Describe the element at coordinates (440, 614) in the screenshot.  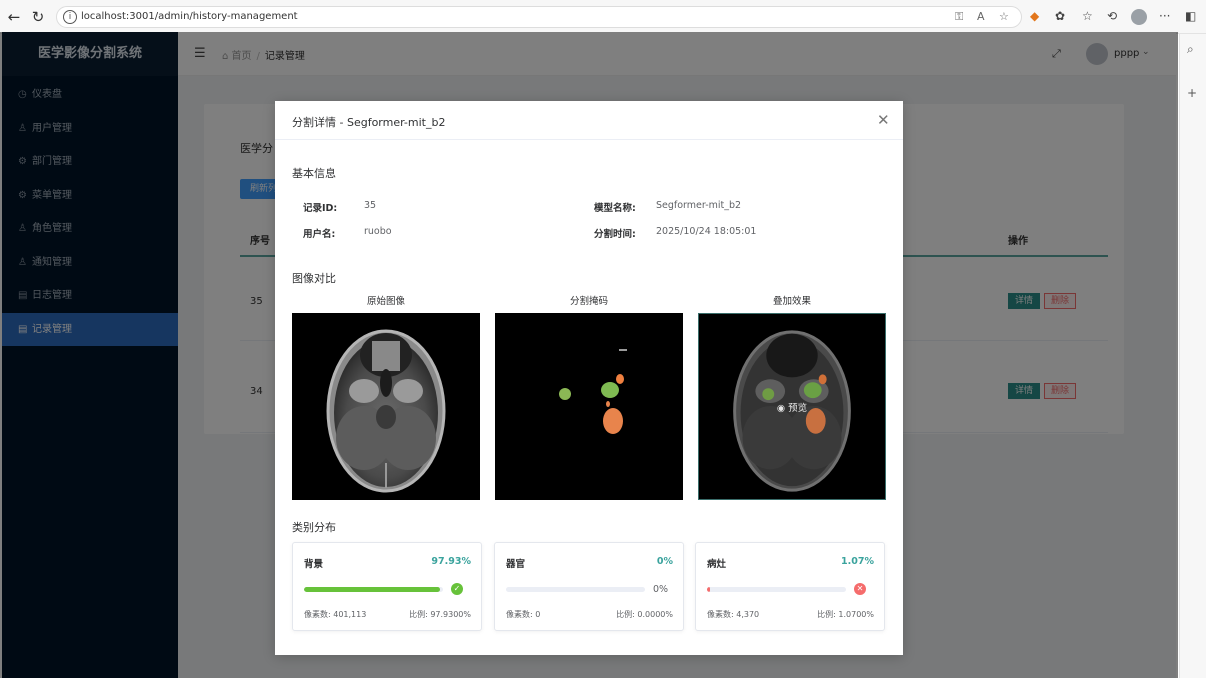
I see `ratio: 比例: 97.9300%` at that location.